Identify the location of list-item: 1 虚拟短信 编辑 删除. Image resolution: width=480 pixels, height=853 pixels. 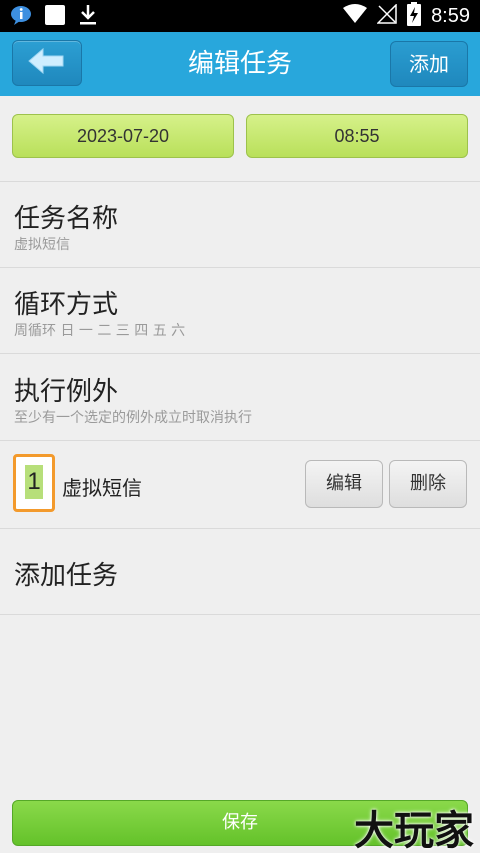
(240, 485).